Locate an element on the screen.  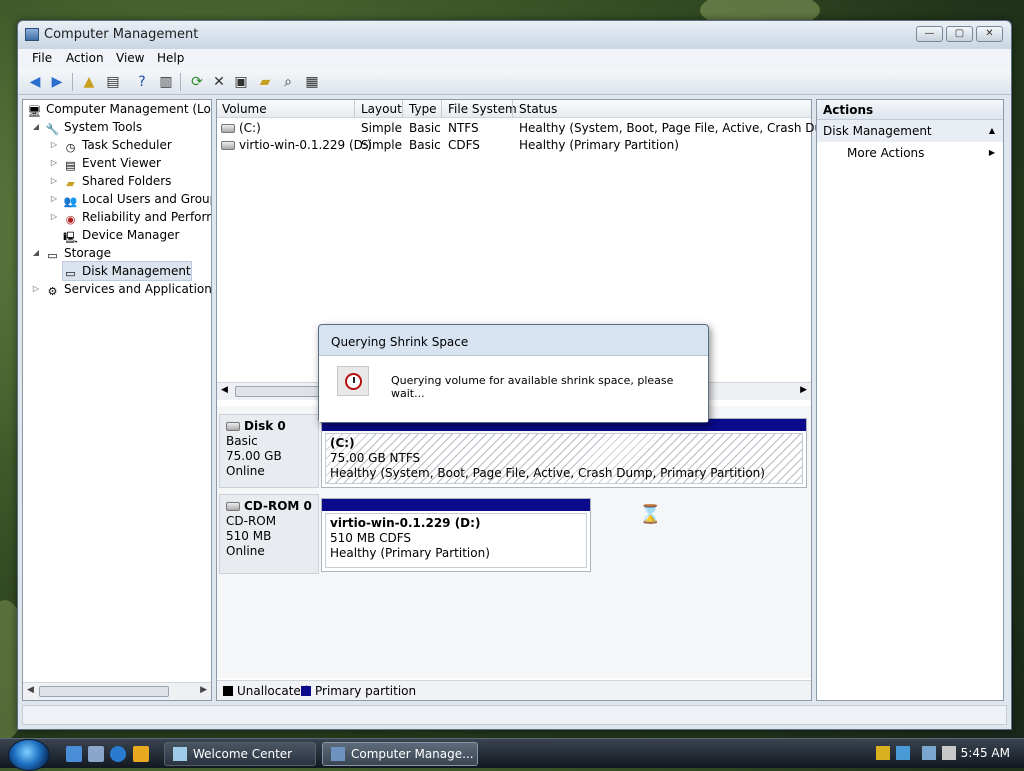
tree-horizontal-scrollbar: ◀ ▶ is located at coordinates (117, 691).